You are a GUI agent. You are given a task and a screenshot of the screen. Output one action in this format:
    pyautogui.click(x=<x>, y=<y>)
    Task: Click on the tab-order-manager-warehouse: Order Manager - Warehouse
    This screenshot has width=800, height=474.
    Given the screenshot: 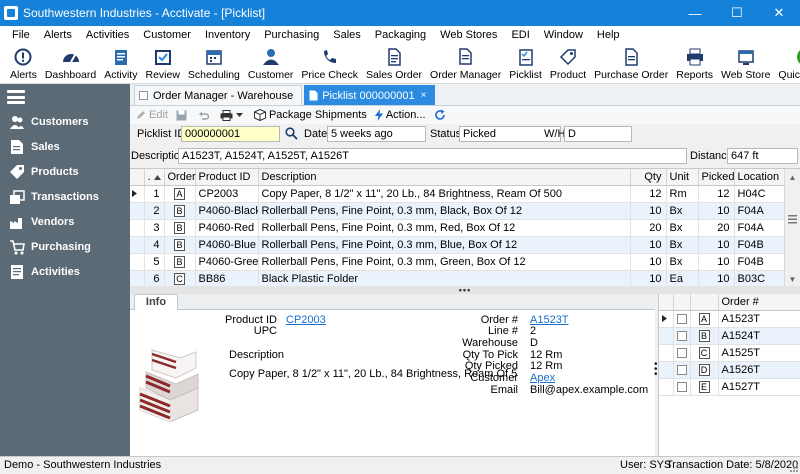 What is the action you would take?
    pyautogui.click(x=218, y=95)
    